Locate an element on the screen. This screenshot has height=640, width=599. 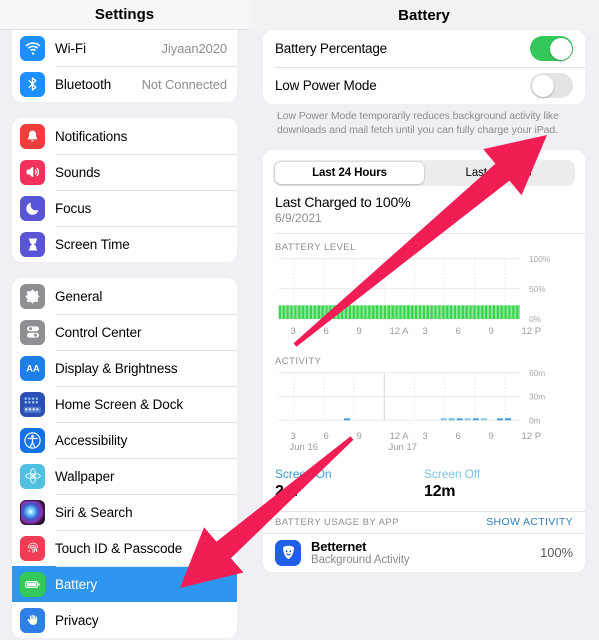
battery-percentage-row: Battery Percentage is located at coordinates (424, 48).